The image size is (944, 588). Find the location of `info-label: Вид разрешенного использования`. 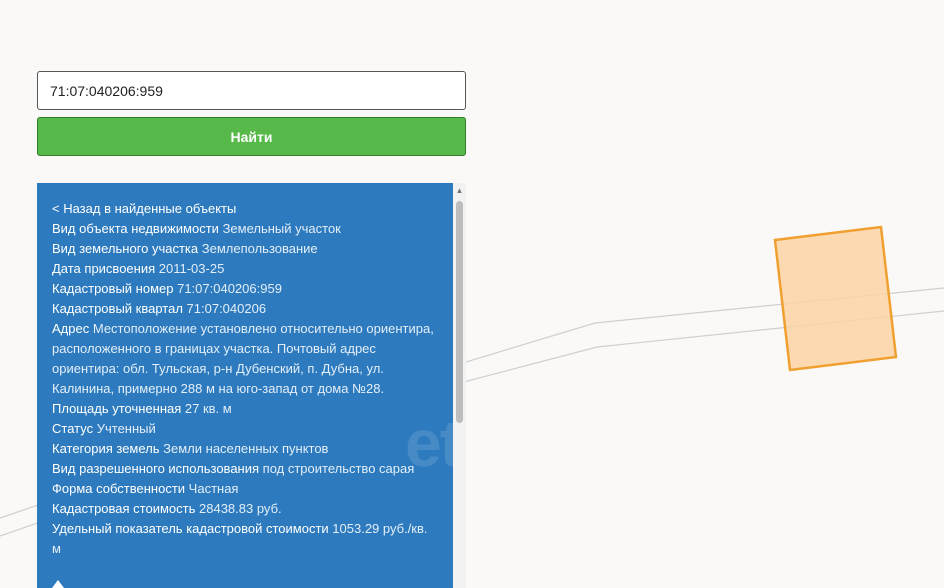

info-label: Вид разрешенного использования is located at coordinates (156, 468).